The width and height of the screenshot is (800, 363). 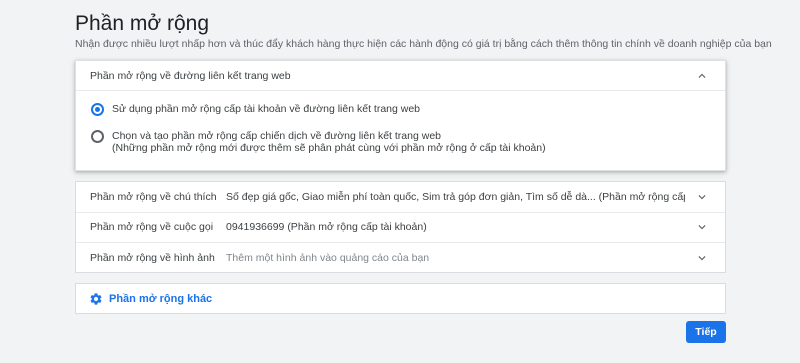 I want to click on more-extensions-link: Phần mở rộng khác, so click(x=150, y=299).